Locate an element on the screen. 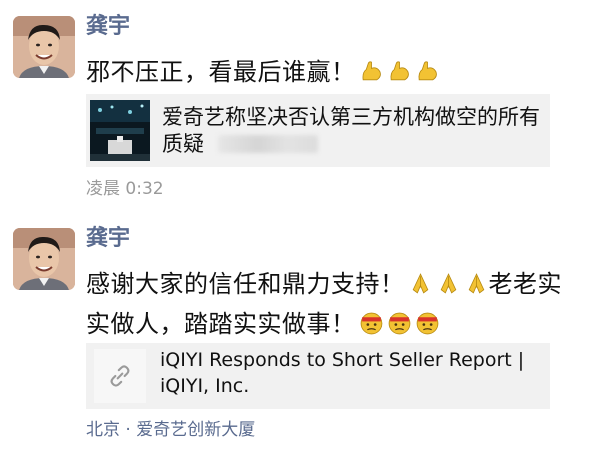  post-timestamp: 凌晨 0:32 is located at coordinates (125, 189).